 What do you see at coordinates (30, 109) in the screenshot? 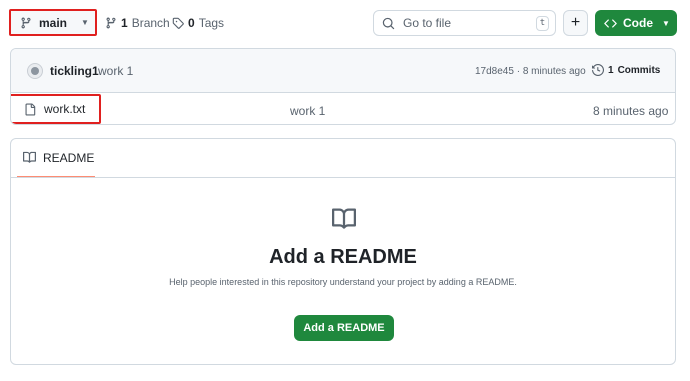
I see `file-icon` at bounding box center [30, 109].